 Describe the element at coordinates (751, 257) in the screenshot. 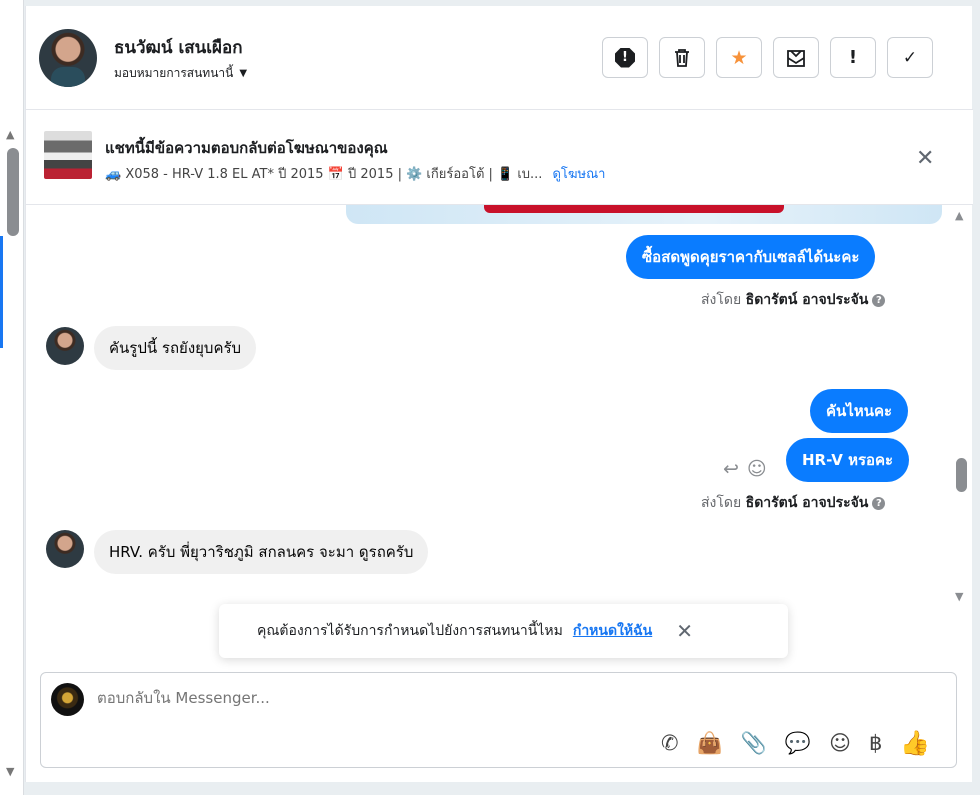

I see `message-bubble-outgoing: ซื้อสดพูดคุยราคากับเซลล์ได้นะคะ` at that location.